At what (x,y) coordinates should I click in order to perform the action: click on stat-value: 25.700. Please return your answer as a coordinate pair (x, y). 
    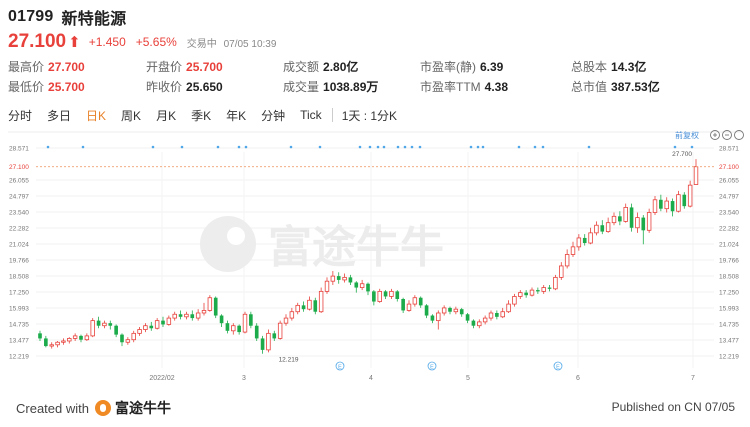
    Looking at the image, I should click on (66, 87).